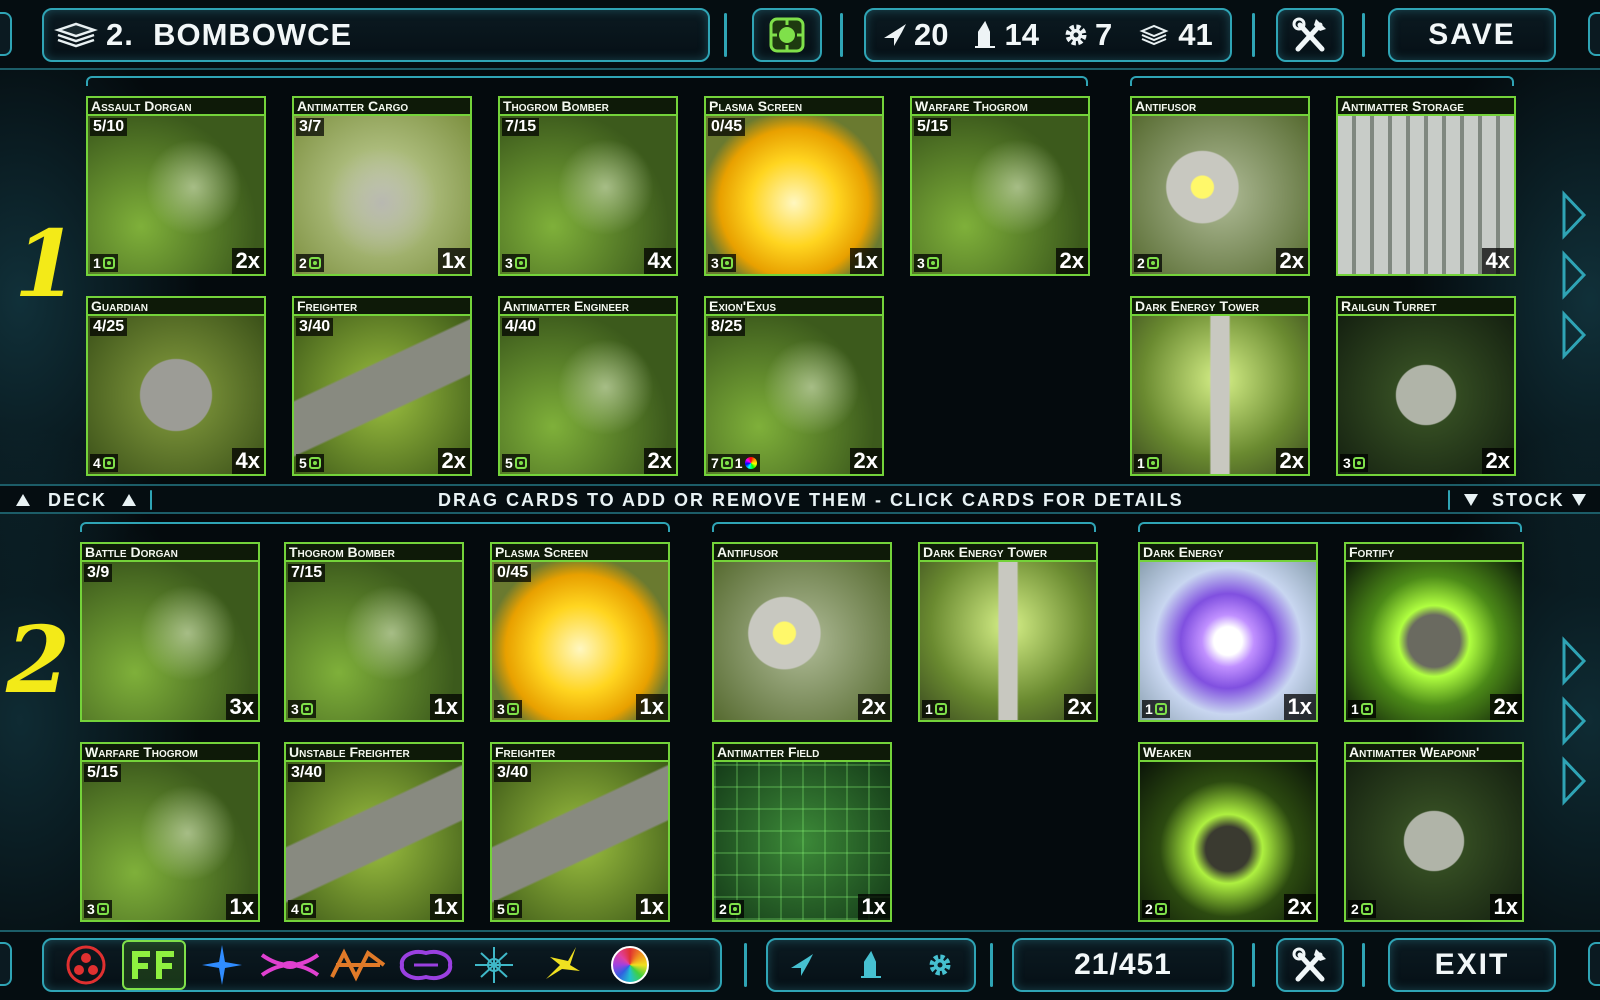 Image resolution: width=1600 pixels, height=1000 pixels. What do you see at coordinates (580, 832) in the screenshot?
I see `card-freighter: Freighter 3/40 5 1x` at bounding box center [580, 832].